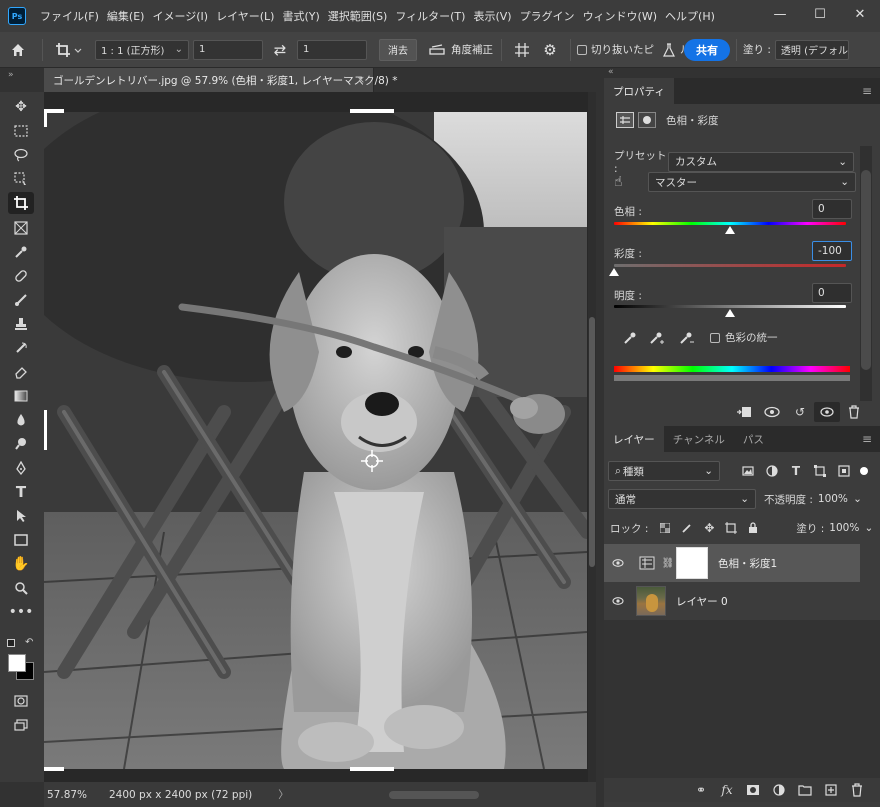  Describe the element at coordinates (730, 265) in the screenshot. I see `saturation-slider-track` at that location.